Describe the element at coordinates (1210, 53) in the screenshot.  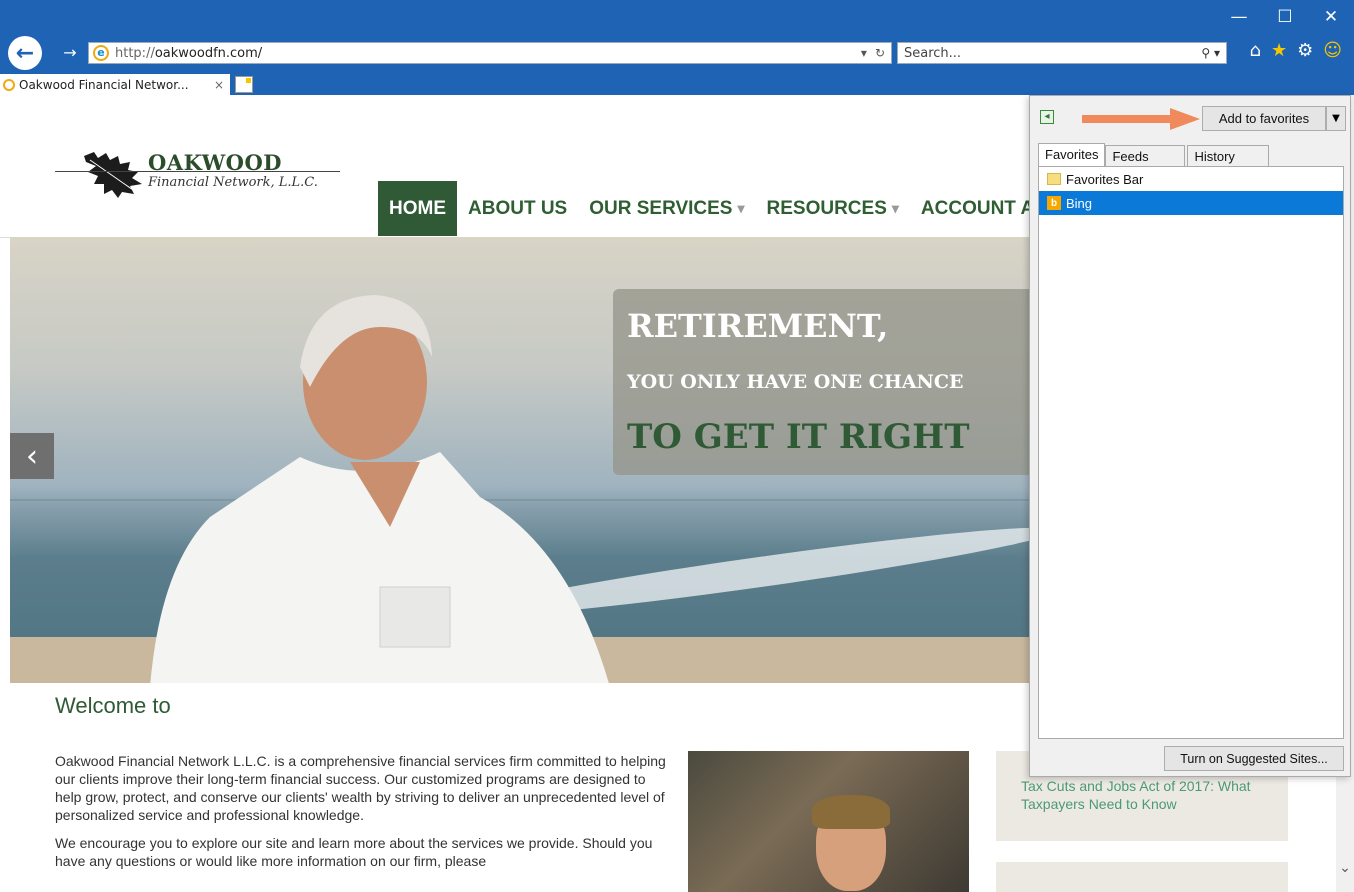
I see `search-icon: ⚲ ▾` at that location.